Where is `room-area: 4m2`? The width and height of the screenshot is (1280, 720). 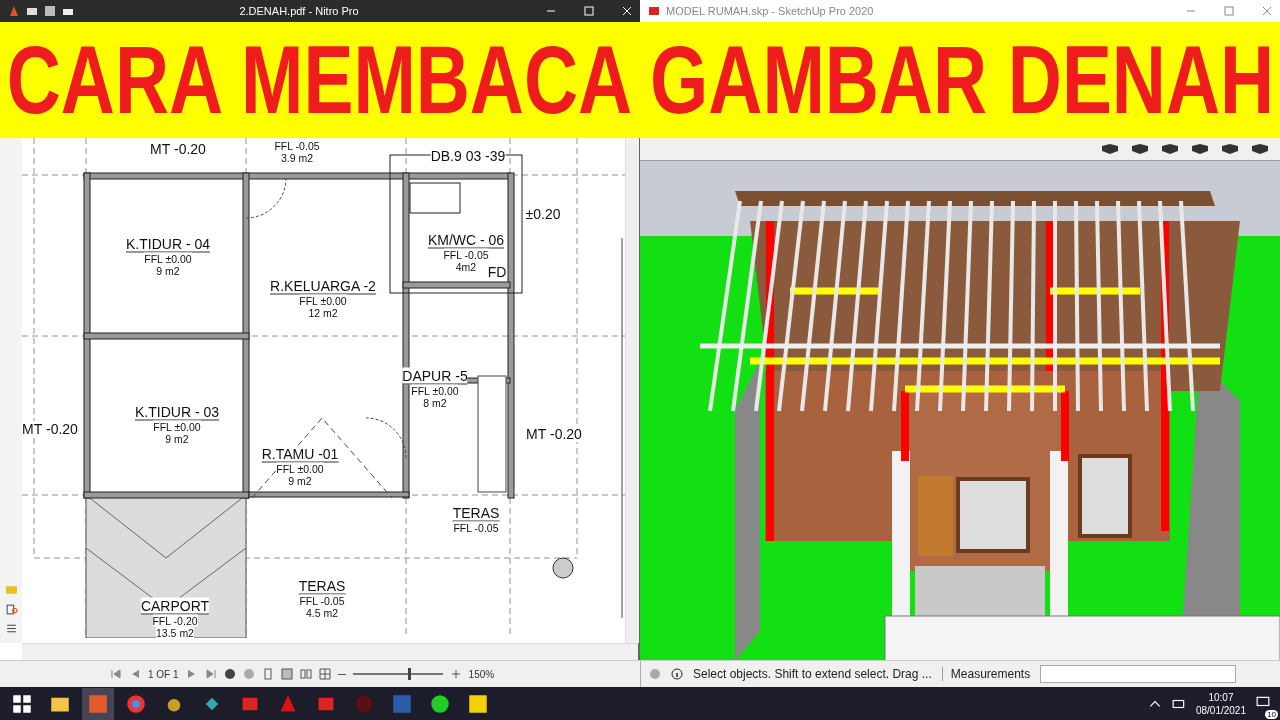
room-area: 4m2 is located at coordinates (466, 266).